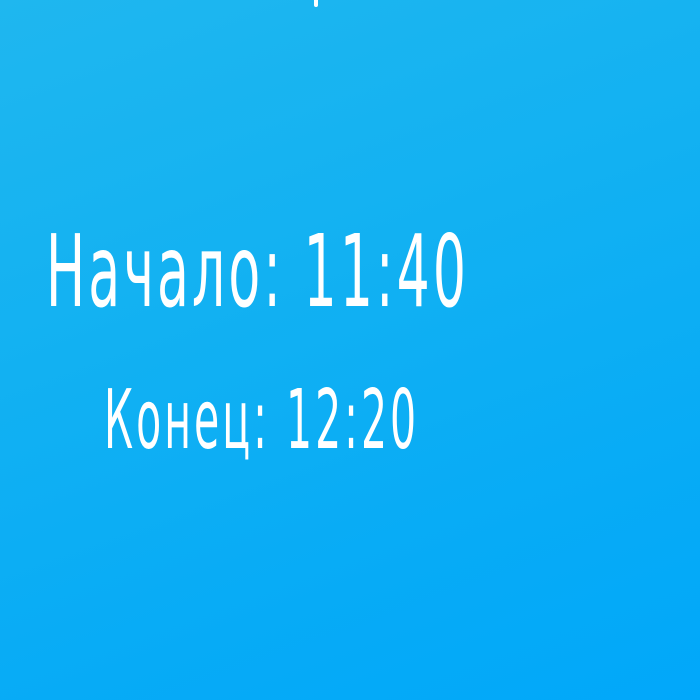 The image size is (700, 700). What do you see at coordinates (316, 3) in the screenshot?
I see `top-edge-mark` at bounding box center [316, 3].